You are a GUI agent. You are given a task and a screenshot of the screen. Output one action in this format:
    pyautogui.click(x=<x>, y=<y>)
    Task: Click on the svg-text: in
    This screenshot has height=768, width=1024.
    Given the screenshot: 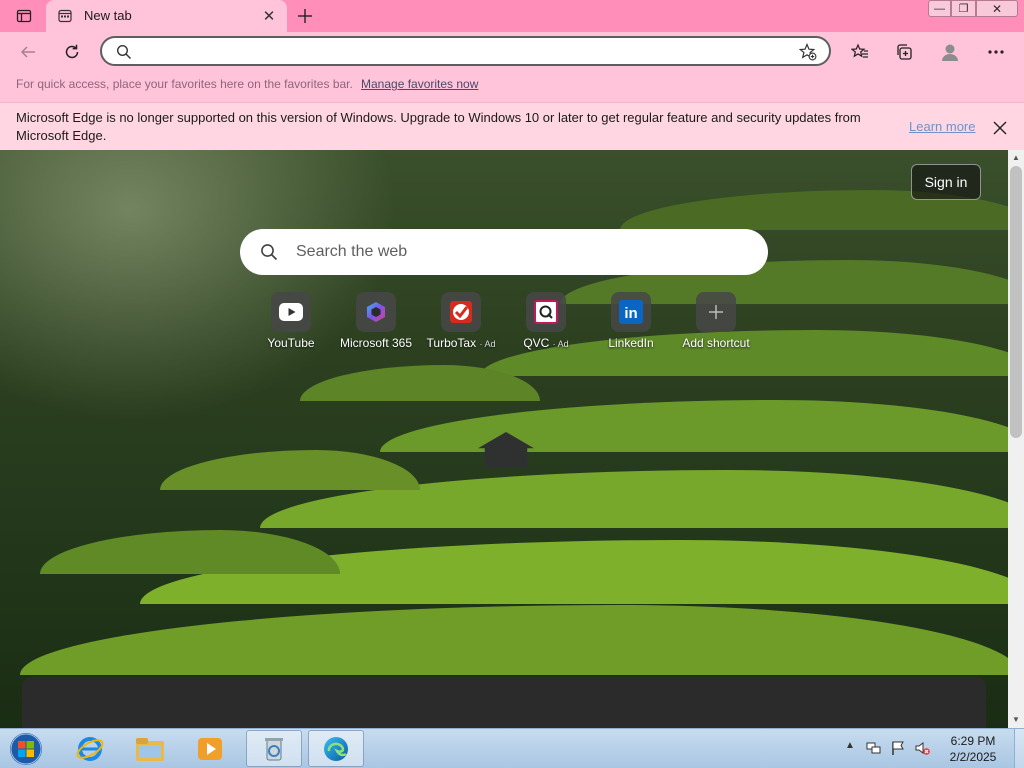 What is the action you would take?
    pyautogui.click(x=630, y=313)
    